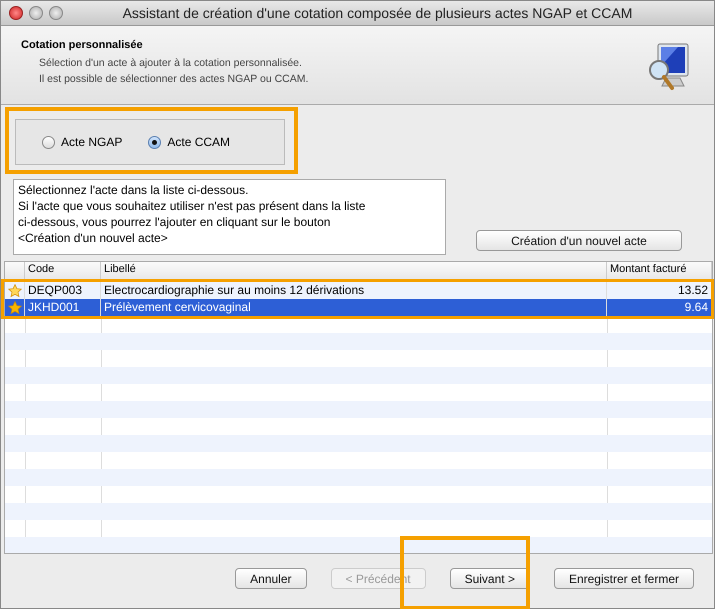 Image resolution: width=715 pixels, height=609 pixels. What do you see at coordinates (659, 290) in the screenshot?
I see `table-cell: 13.52` at bounding box center [659, 290].